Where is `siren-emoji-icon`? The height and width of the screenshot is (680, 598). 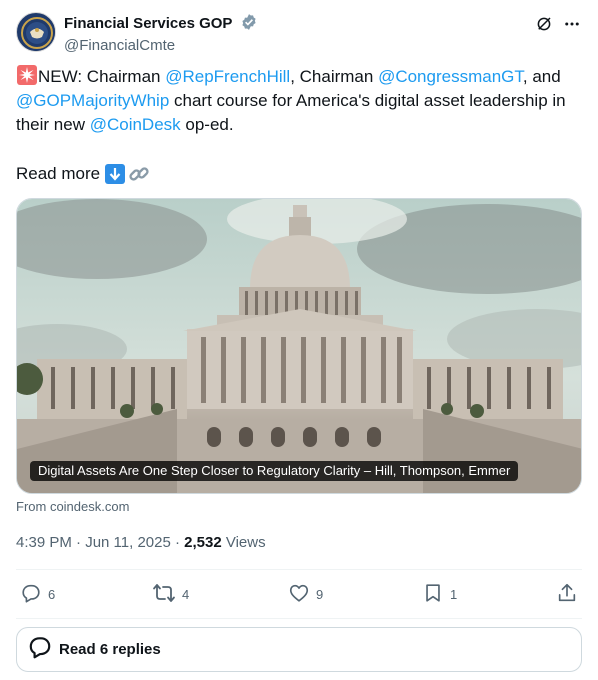 siren-emoji-icon is located at coordinates (27, 75).